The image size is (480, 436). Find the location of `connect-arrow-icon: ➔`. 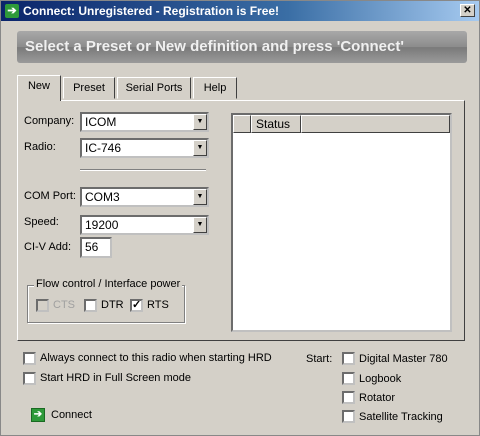

connect-arrow-icon: ➔ is located at coordinates (38, 415).